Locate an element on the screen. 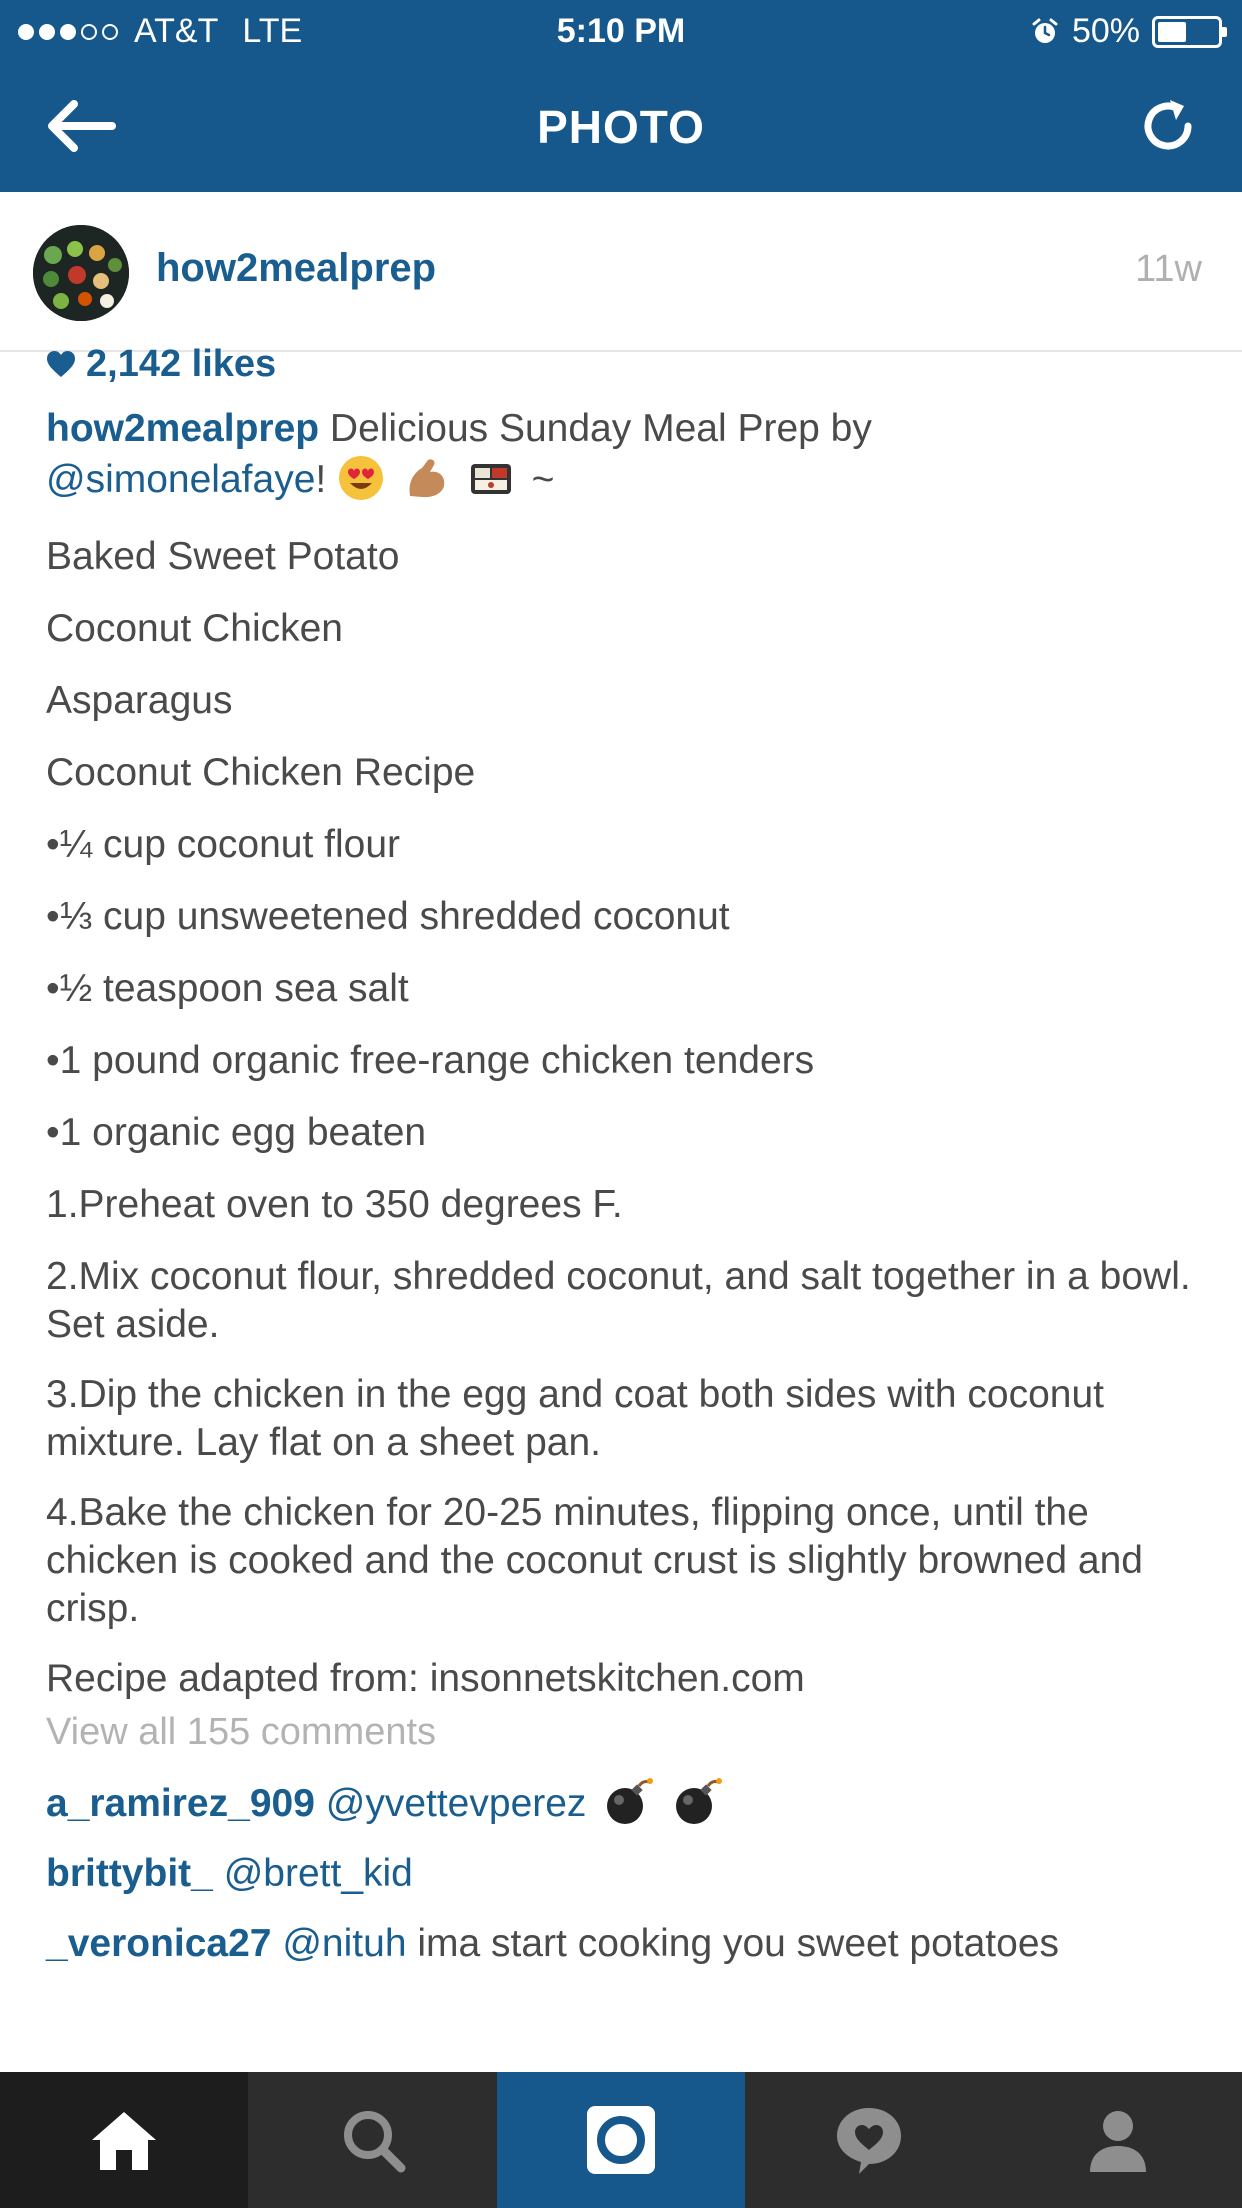 The height and width of the screenshot is (2208, 1242). activity-icon is located at coordinates (869, 2141).